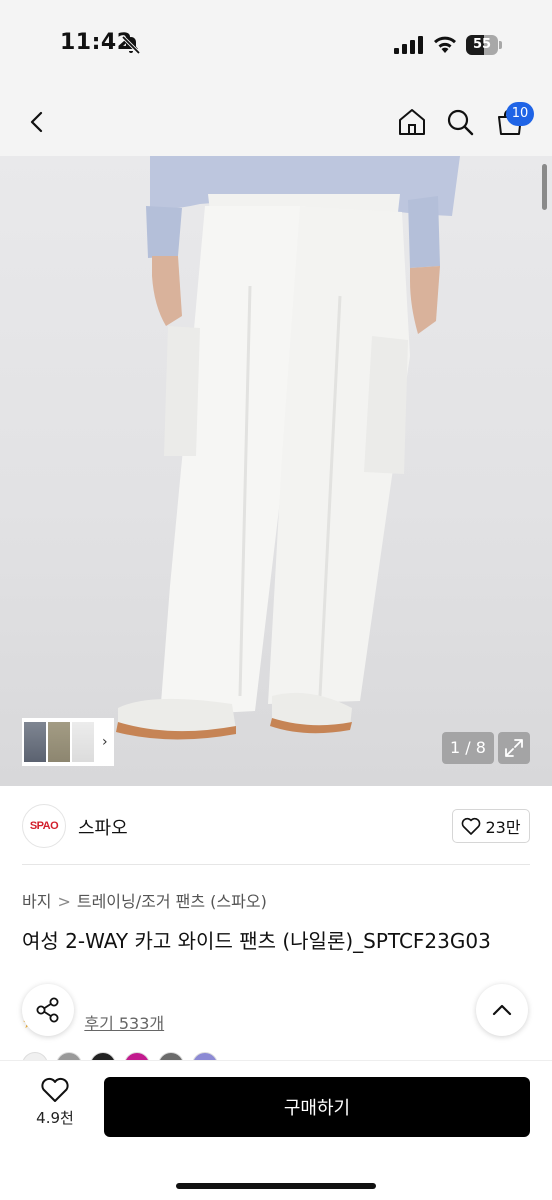 Image resolution: width=552 pixels, height=1200 pixels. I want to click on breadcrumb: 바지 > 트레이닝/조거 팬츠 (스파오), so click(144, 900).